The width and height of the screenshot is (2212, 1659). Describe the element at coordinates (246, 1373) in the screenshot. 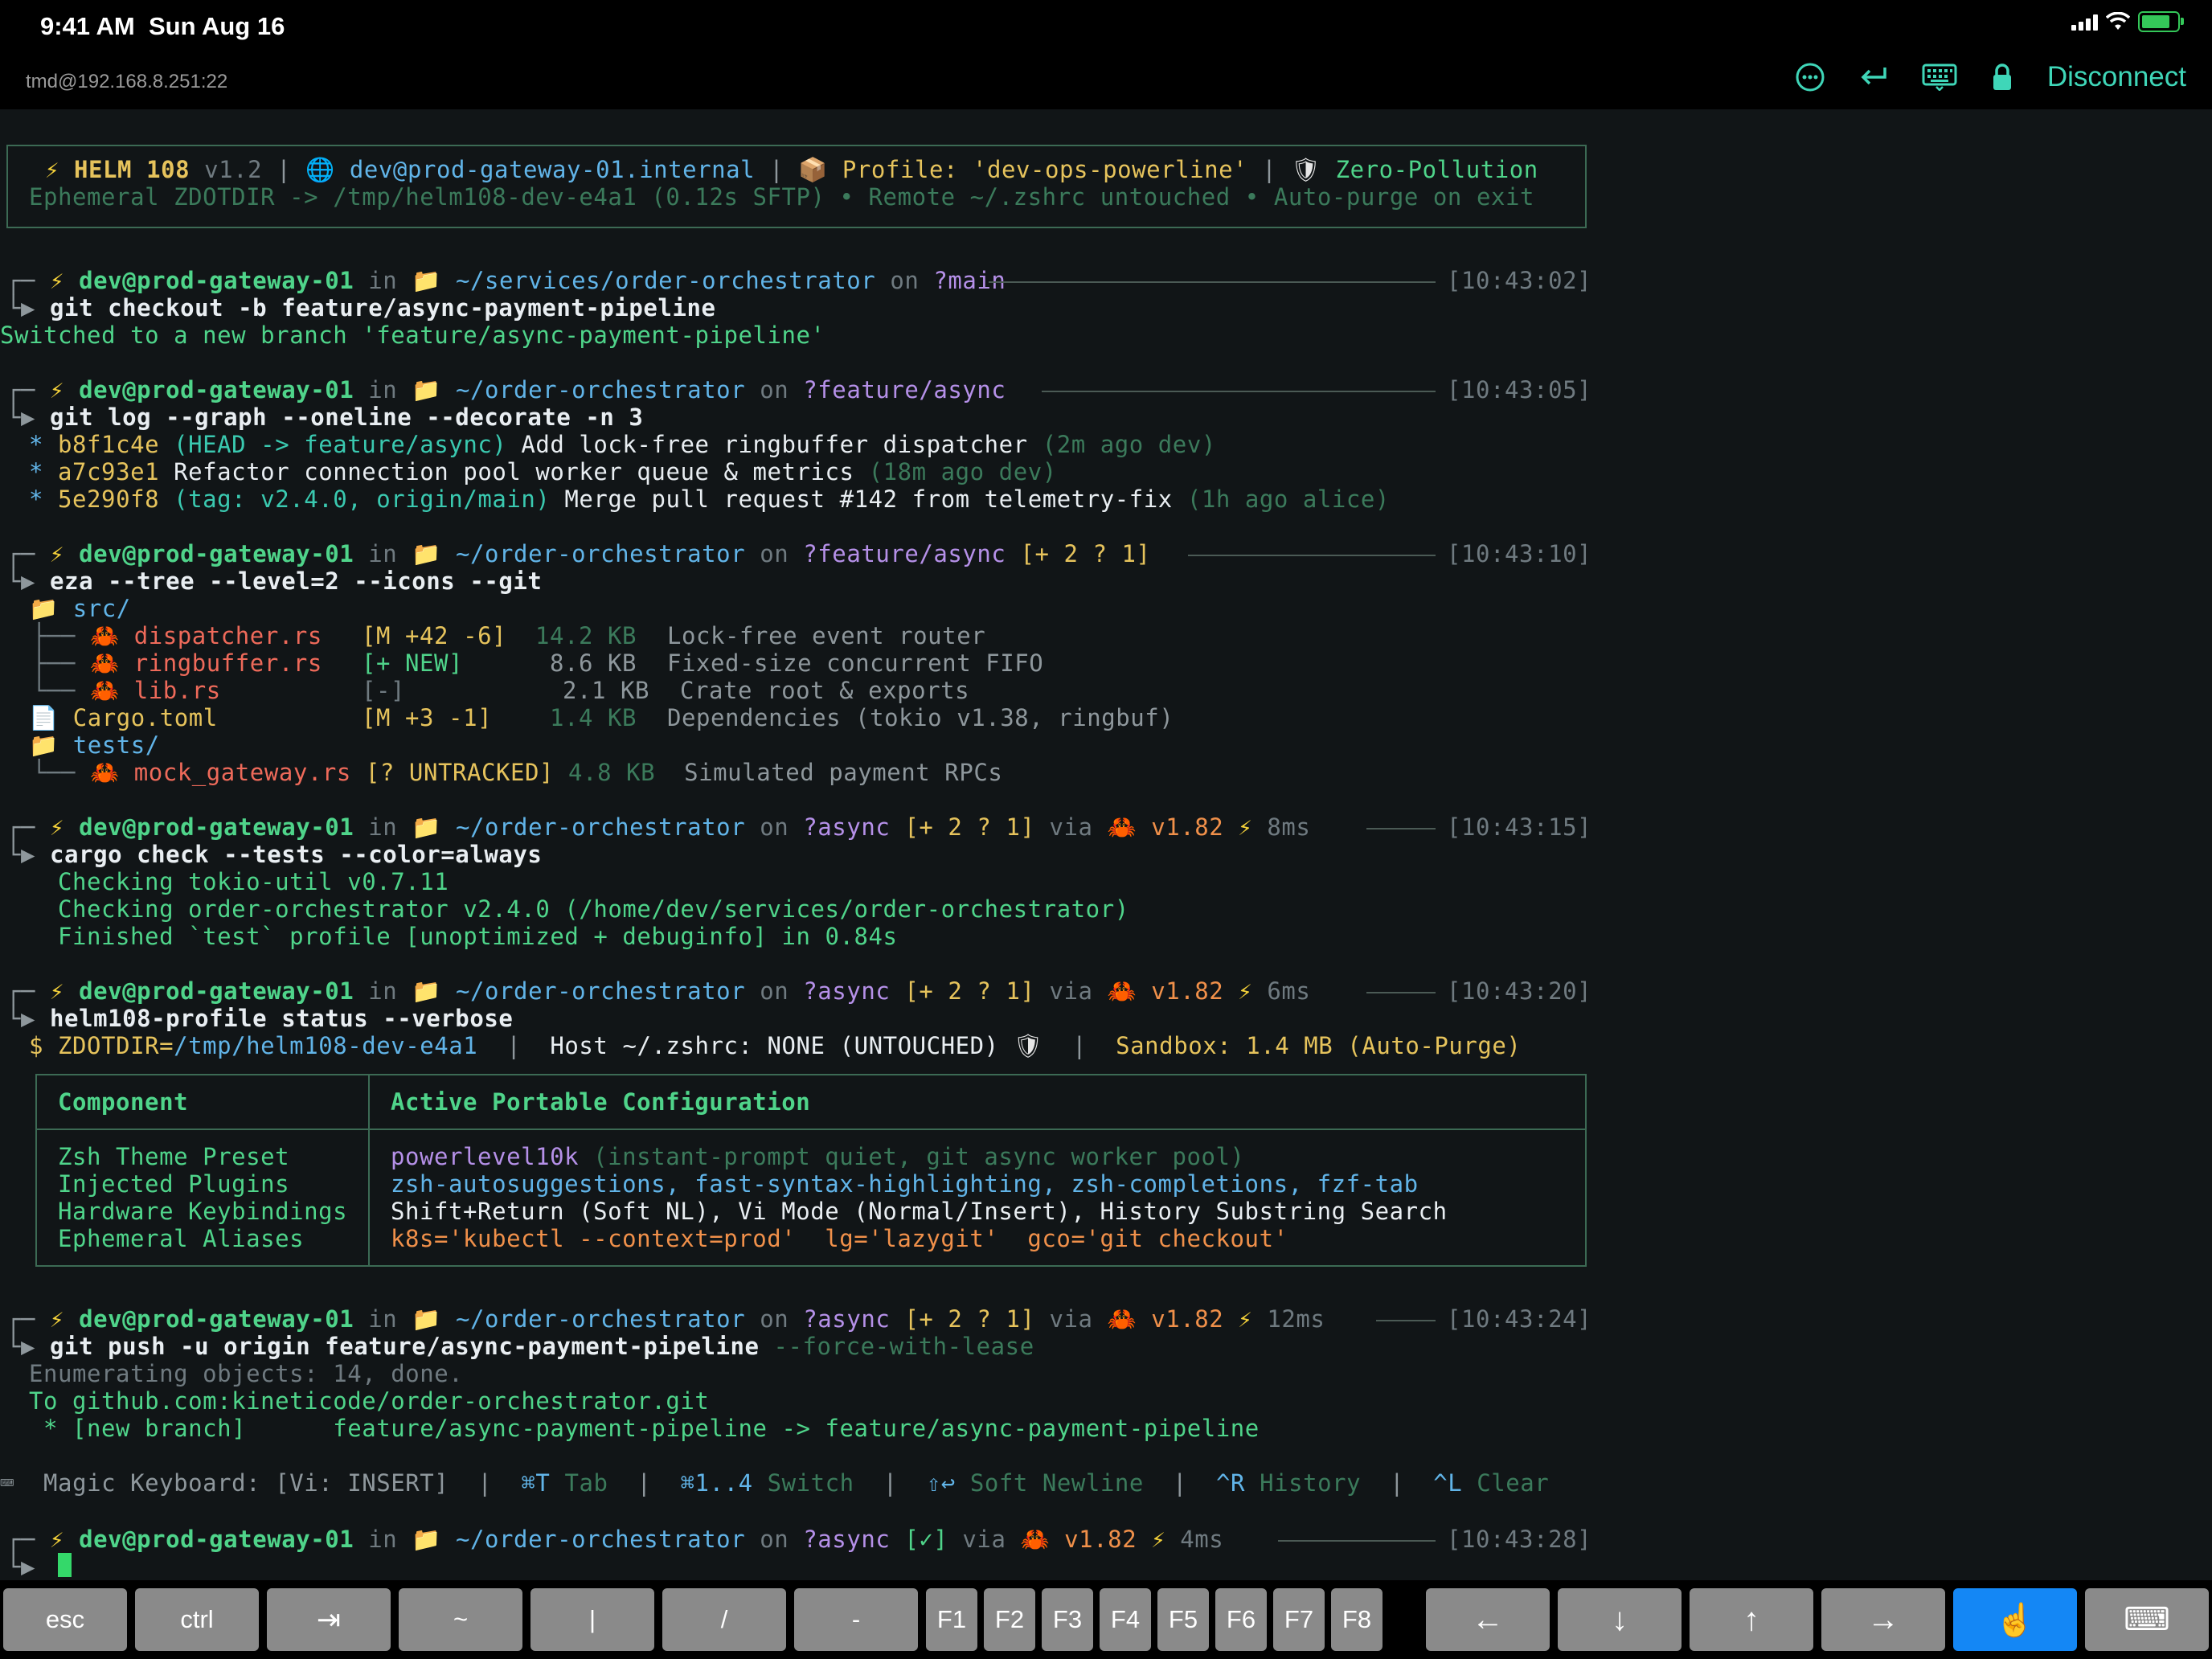

I see `push-output-line: Enumerating objects: 14, done.` at that location.